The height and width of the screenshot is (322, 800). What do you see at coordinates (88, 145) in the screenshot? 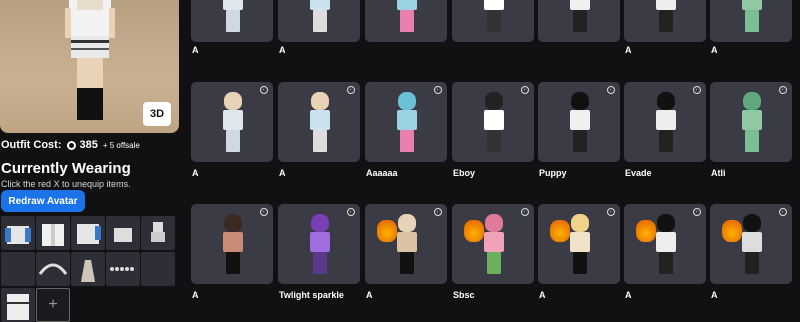
I see `outfit-cost-value: 385` at bounding box center [88, 145].